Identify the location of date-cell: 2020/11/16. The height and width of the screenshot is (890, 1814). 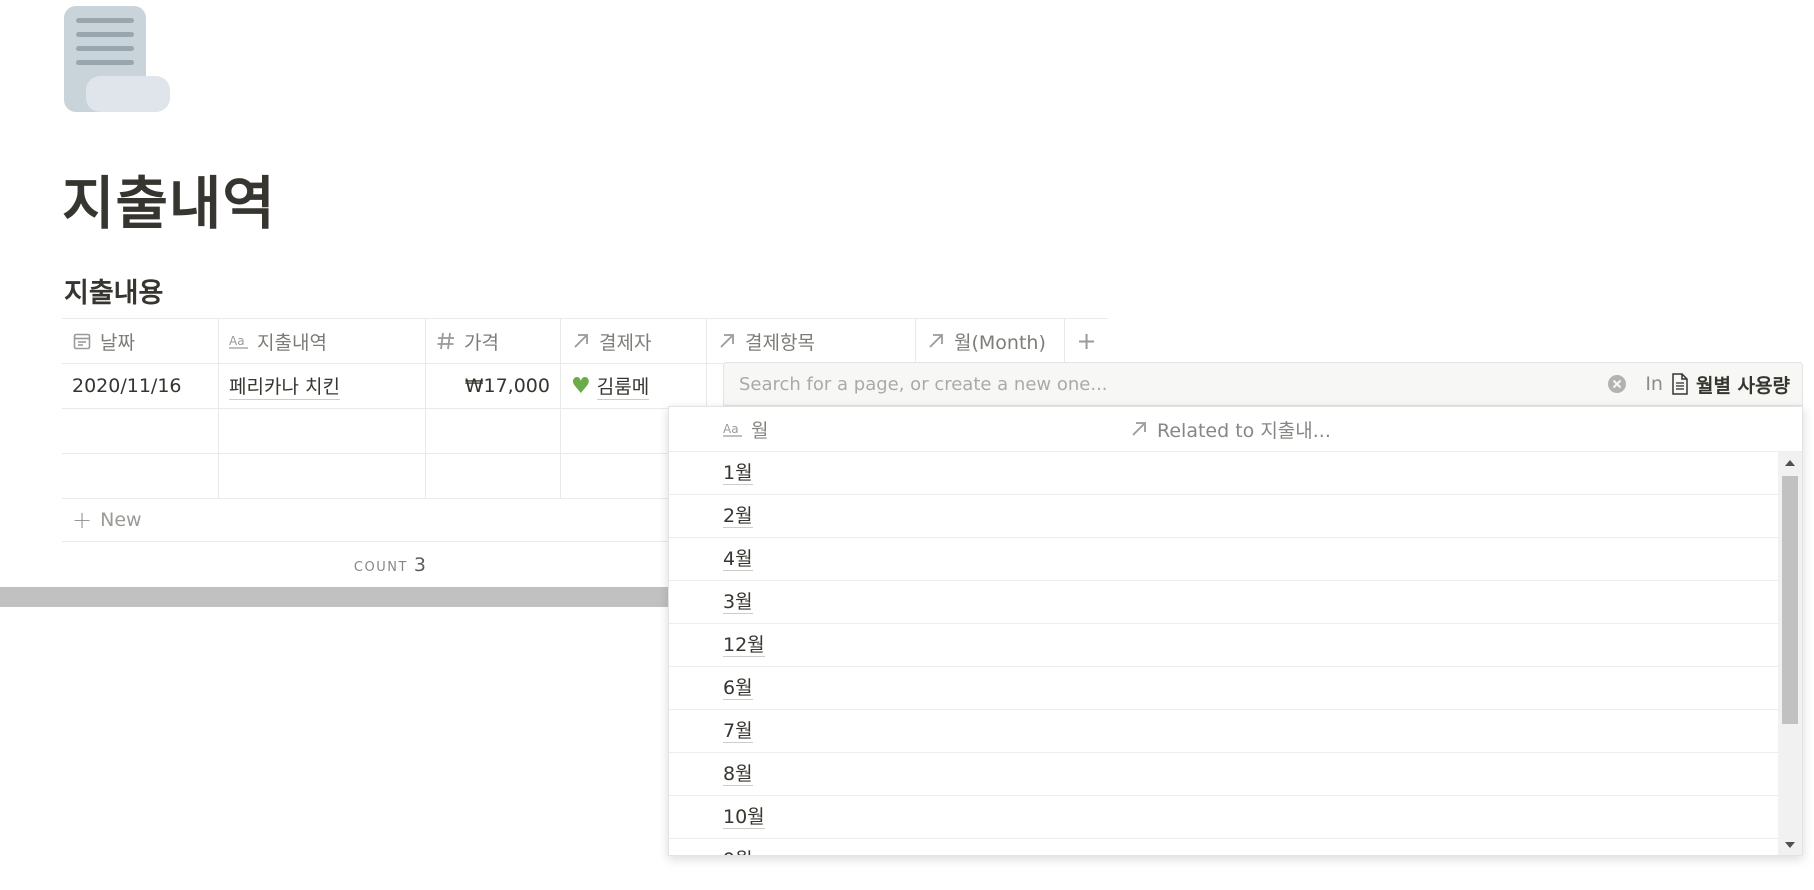
(140, 386).